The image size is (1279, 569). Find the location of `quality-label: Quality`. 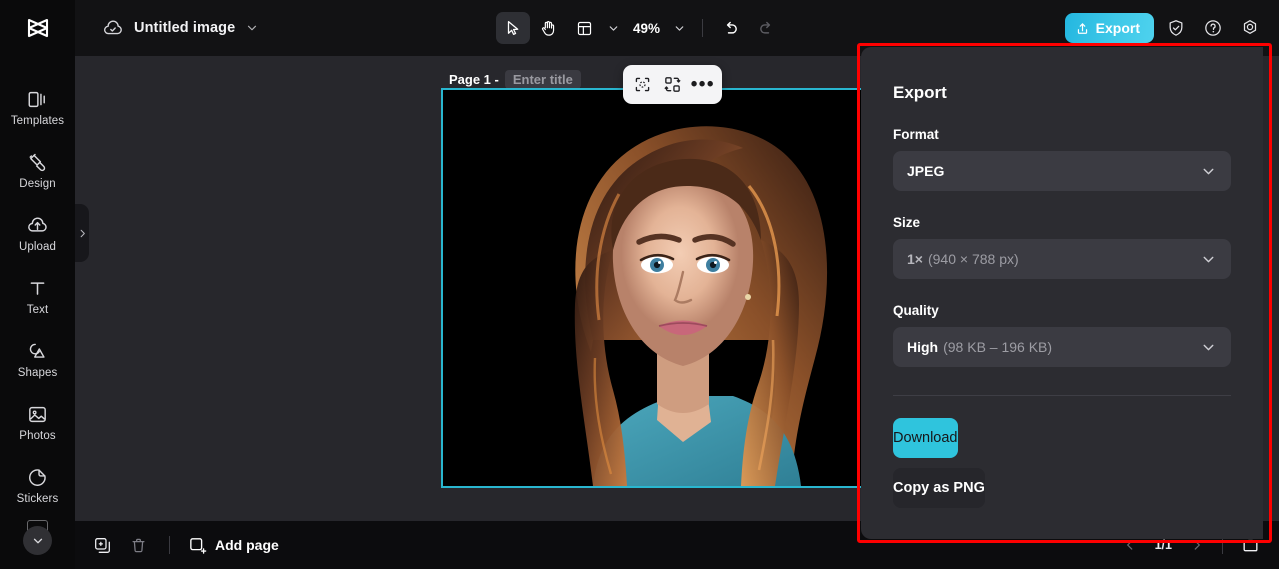

quality-label: Quality is located at coordinates (916, 310).